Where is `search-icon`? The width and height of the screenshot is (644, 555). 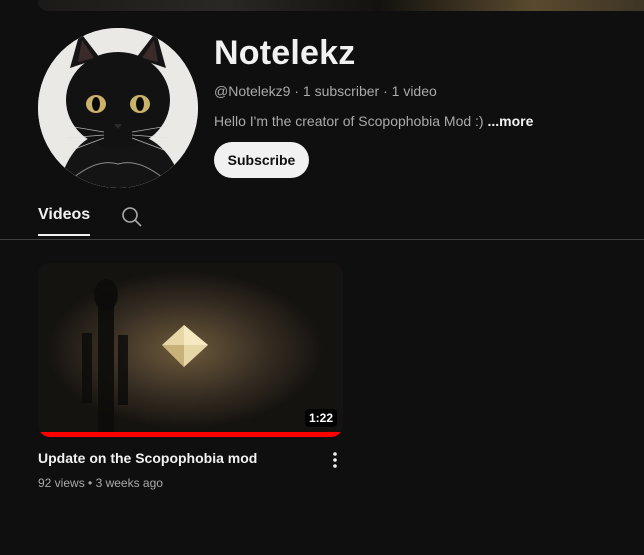
search-icon is located at coordinates (132, 217).